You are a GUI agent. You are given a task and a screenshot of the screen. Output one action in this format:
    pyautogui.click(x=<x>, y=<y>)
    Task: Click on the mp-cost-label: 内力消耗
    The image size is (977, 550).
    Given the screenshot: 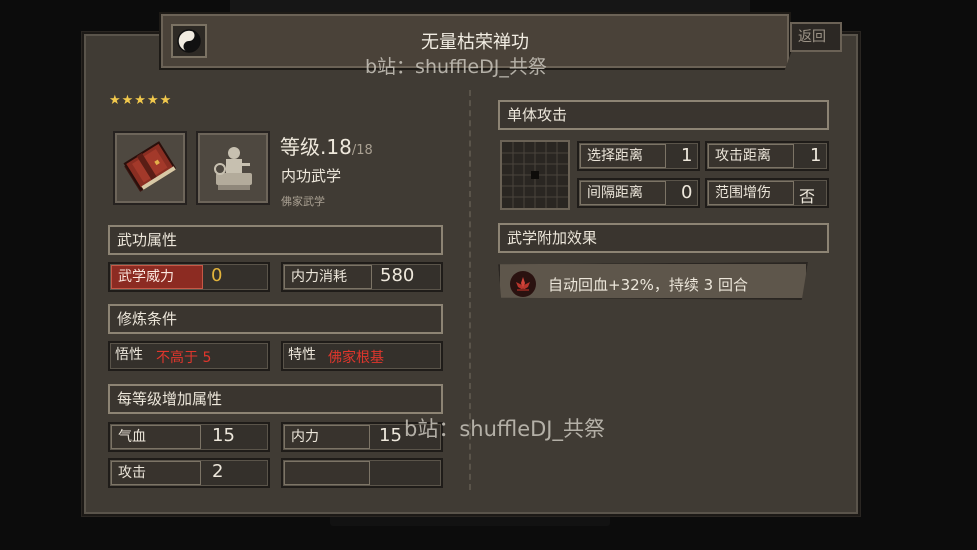 What is the action you would take?
    pyautogui.click(x=328, y=277)
    